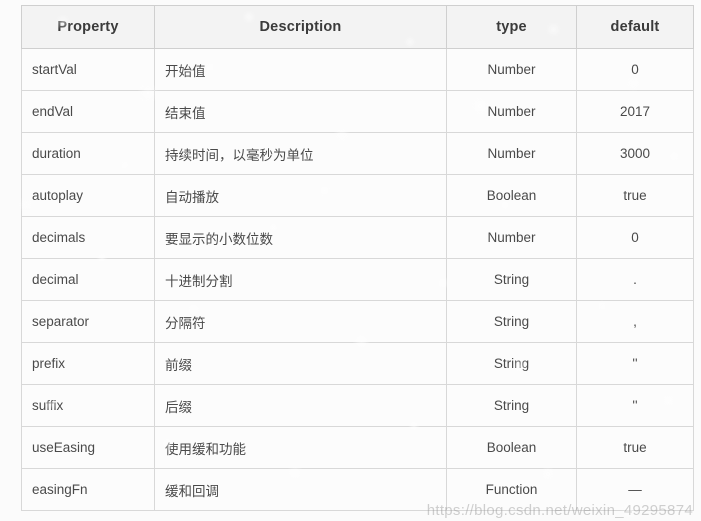 This screenshot has height=521, width=701. I want to click on table-header: Property Description type default, so click(357, 27).